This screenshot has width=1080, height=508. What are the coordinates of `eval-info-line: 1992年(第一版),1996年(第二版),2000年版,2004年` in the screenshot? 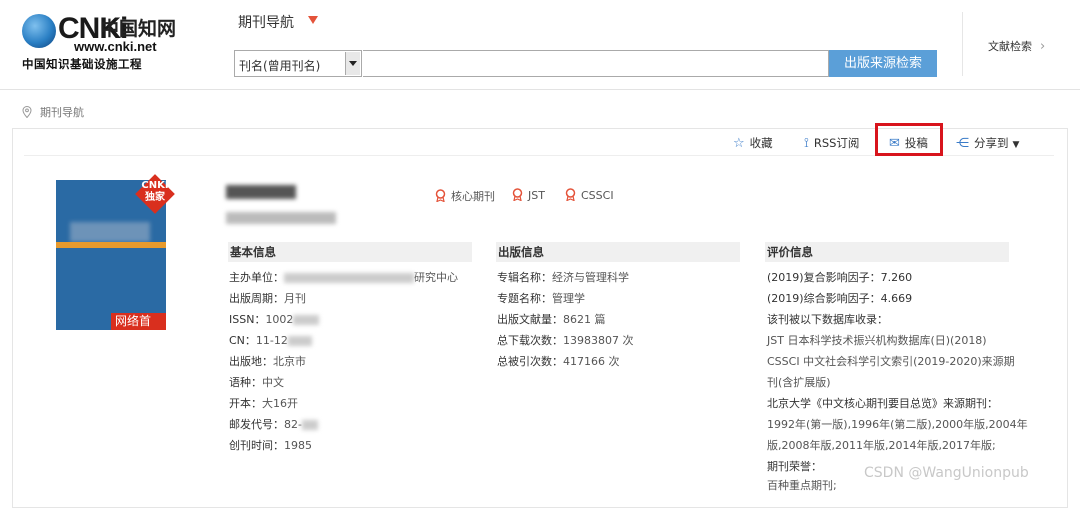 It's located at (897, 424).